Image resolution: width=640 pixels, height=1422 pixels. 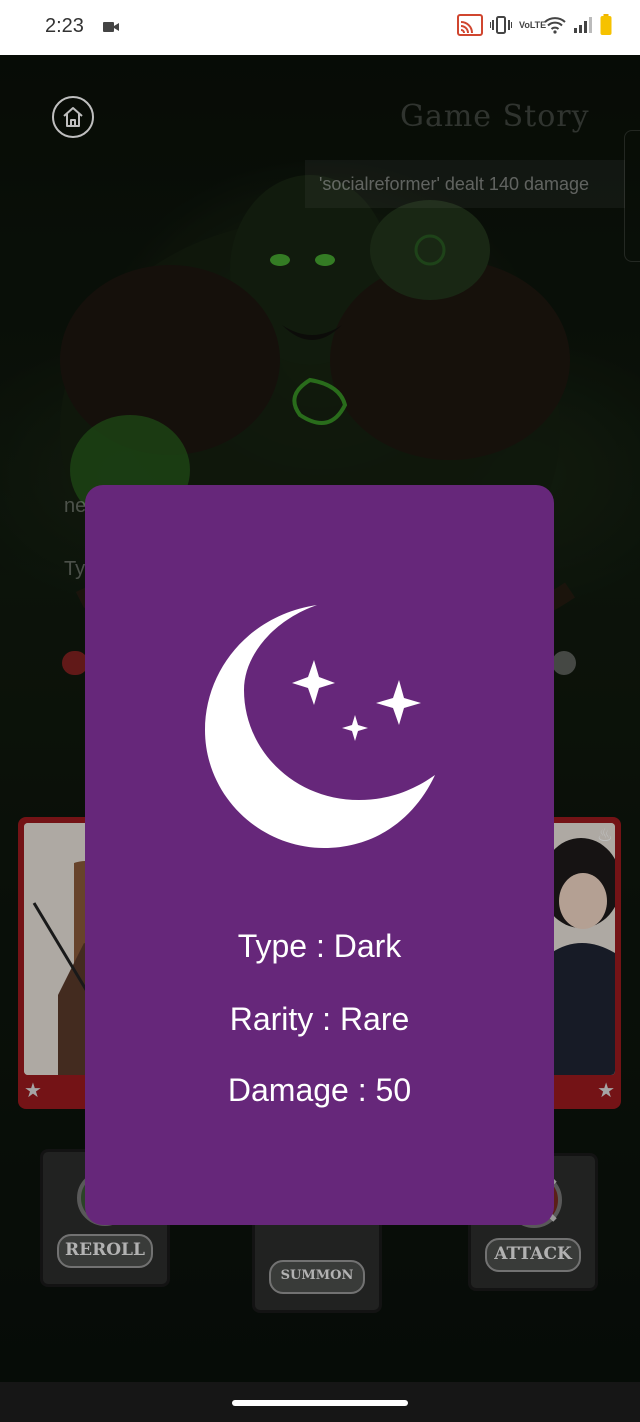 I want to click on moon-stars-icon, so click(x=320, y=726).